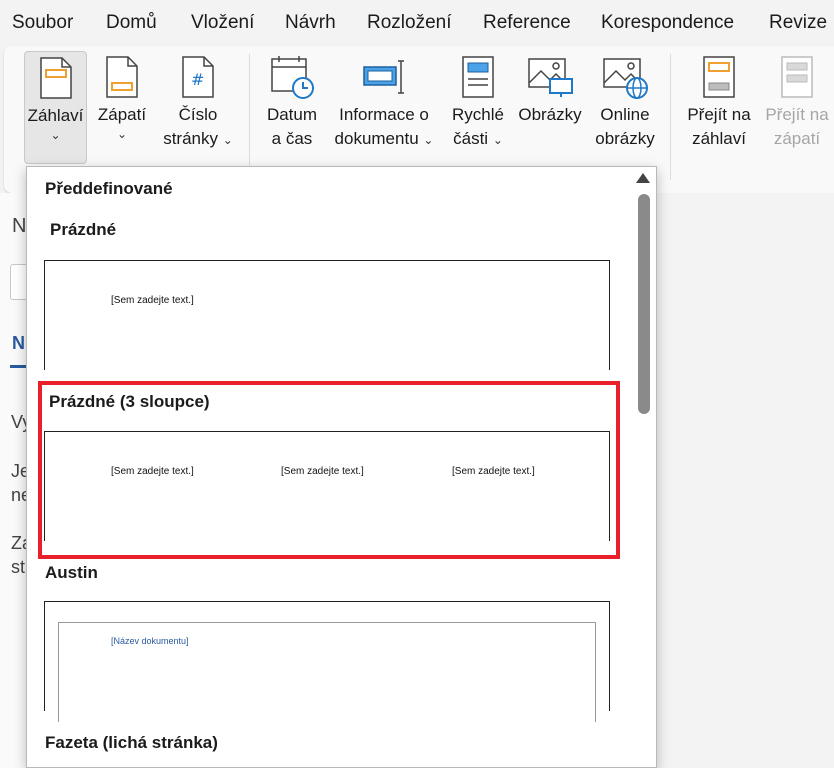 The height and width of the screenshot is (768, 834). I want to click on date-time-label-2: a čas, so click(292, 138).